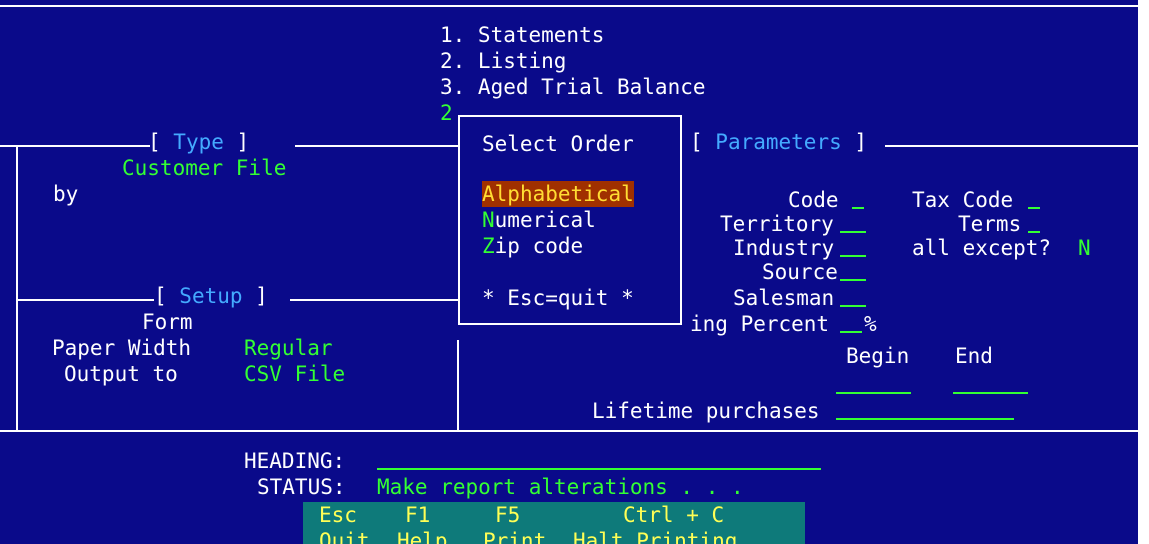 The image size is (1149, 544). What do you see at coordinates (858, 208) in the screenshot?
I see `code-field` at bounding box center [858, 208].